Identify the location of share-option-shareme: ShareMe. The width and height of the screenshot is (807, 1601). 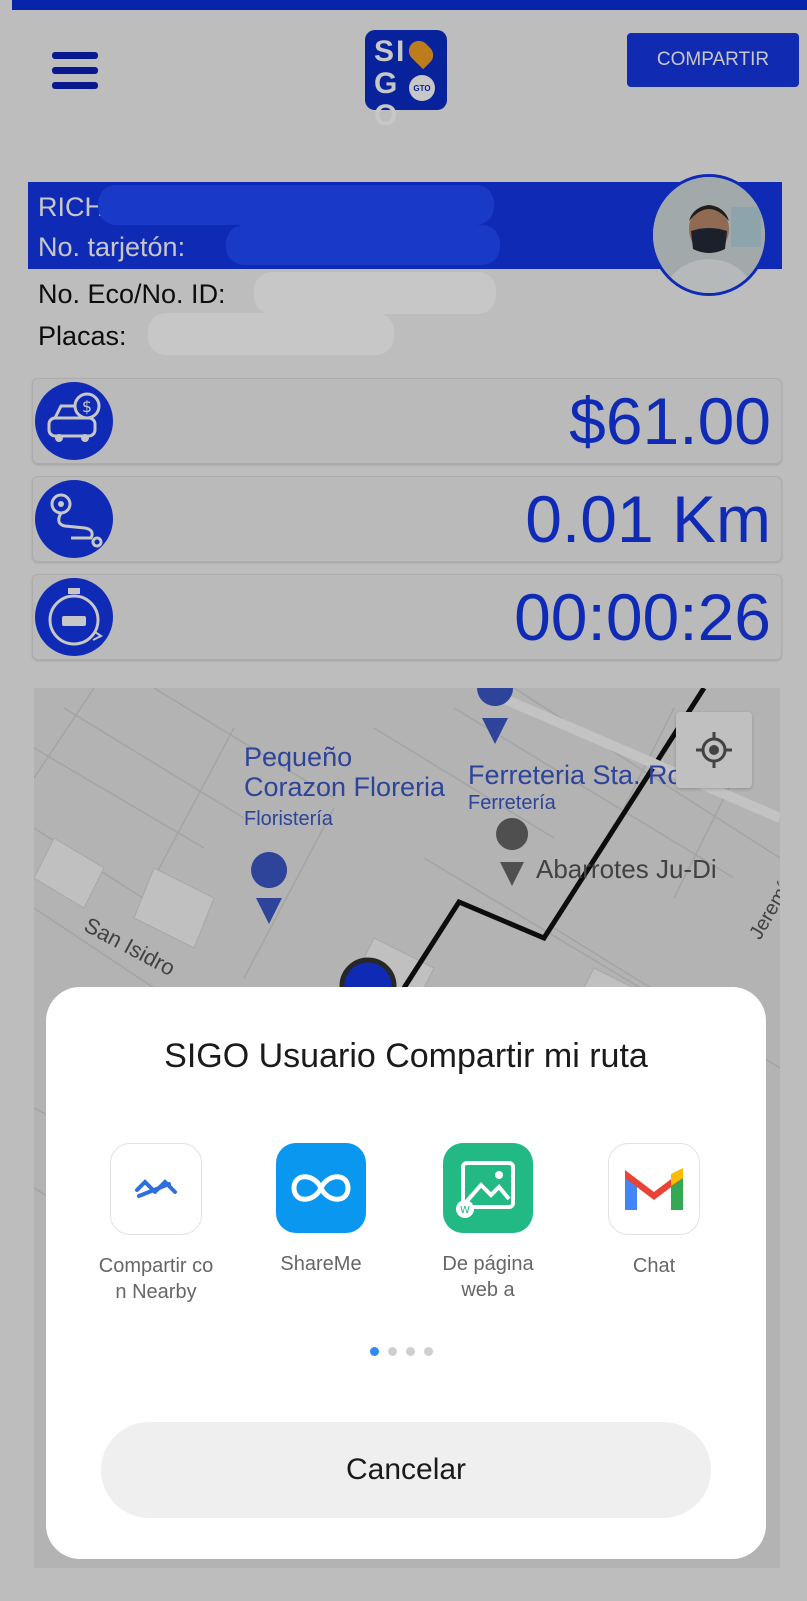
(321, 1210).